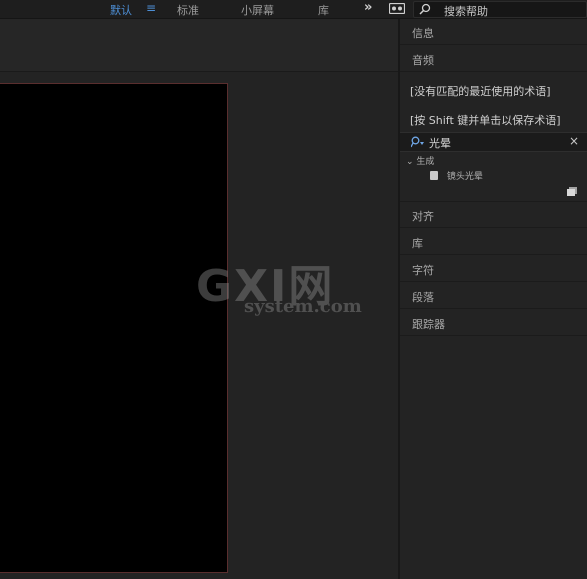  Describe the element at coordinates (423, 297) in the screenshot. I see `paragraph-panel-label: 段落` at that location.